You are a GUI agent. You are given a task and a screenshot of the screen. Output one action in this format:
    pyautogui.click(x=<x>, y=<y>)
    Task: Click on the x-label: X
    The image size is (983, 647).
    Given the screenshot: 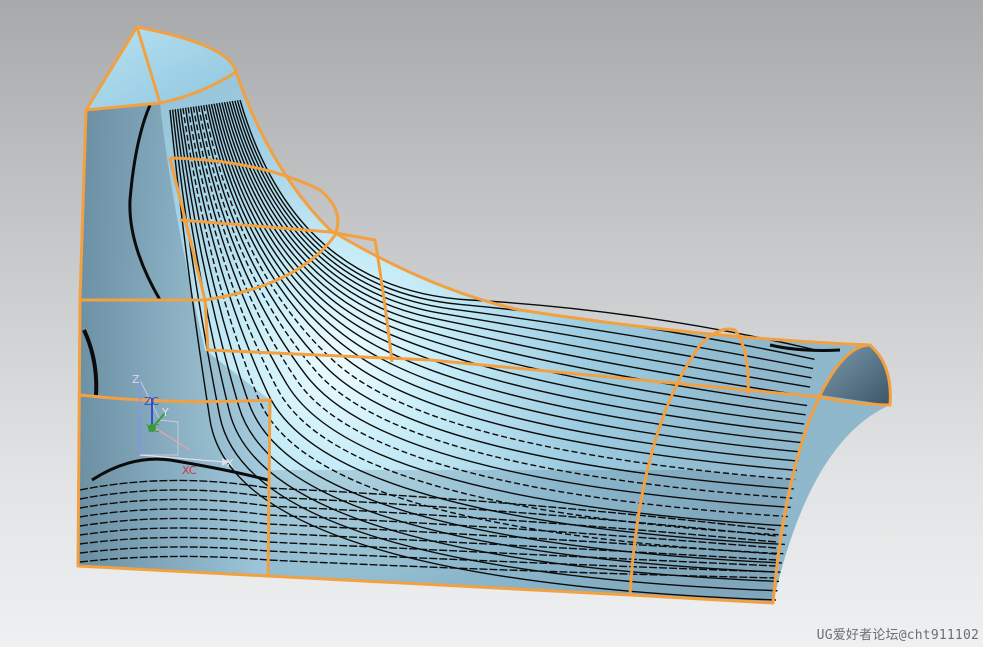 What is the action you would take?
    pyautogui.click(x=230, y=463)
    